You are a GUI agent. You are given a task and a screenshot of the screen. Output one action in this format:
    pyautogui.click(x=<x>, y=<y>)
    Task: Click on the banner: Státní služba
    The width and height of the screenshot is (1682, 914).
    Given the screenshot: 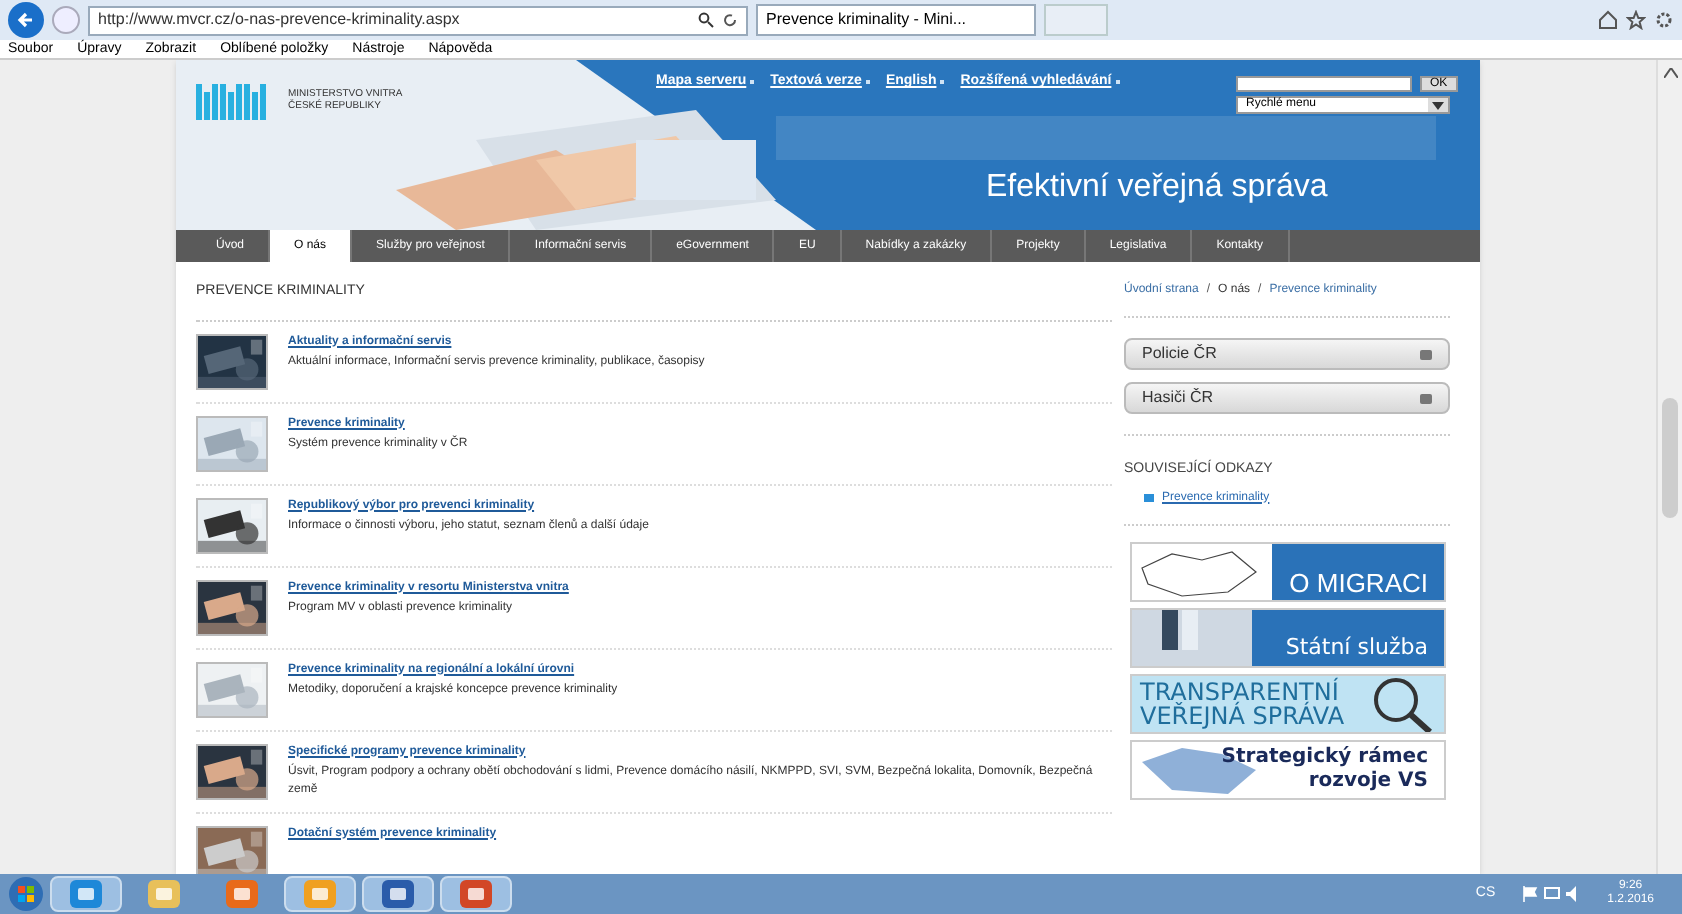 What is the action you would take?
    pyautogui.click(x=1288, y=637)
    